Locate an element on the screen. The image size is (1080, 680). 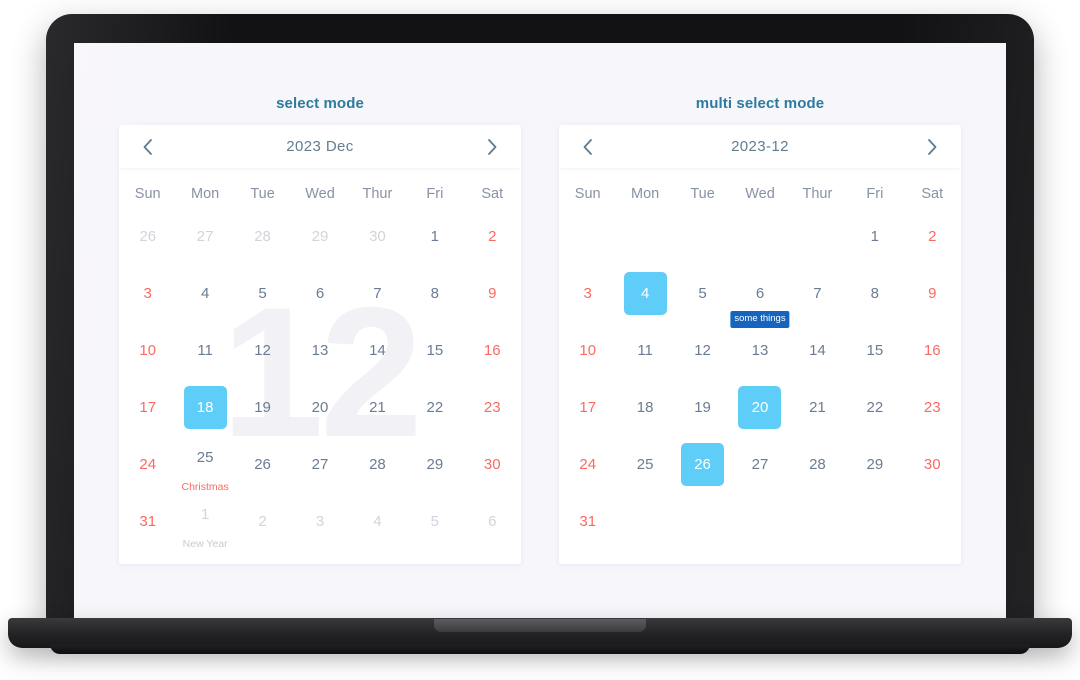
day-cell: 21 is located at coordinates (377, 407).